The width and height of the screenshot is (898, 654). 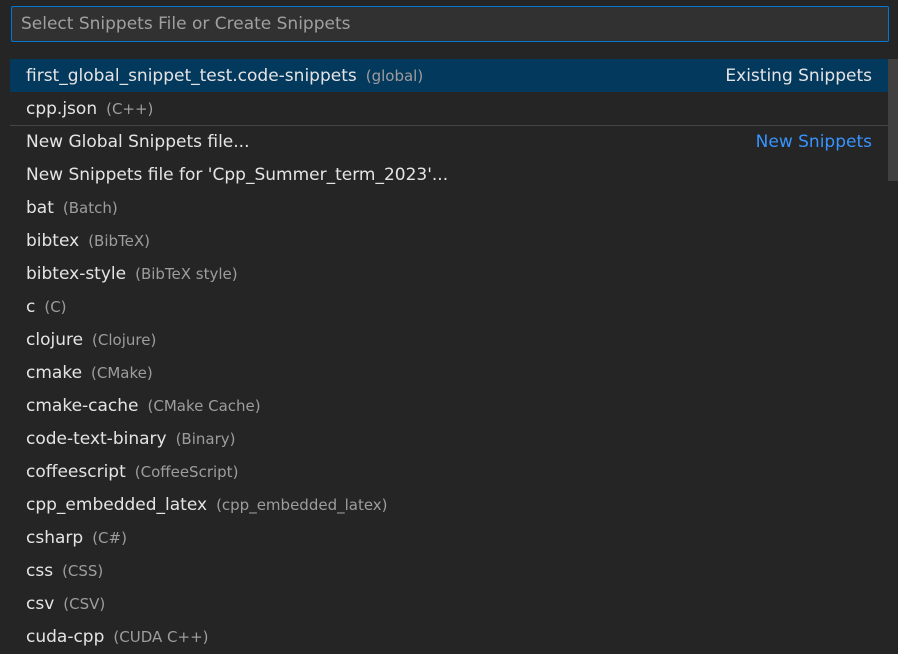 What do you see at coordinates (204, 405) in the screenshot?
I see `item-description: (CMake Cache)` at bounding box center [204, 405].